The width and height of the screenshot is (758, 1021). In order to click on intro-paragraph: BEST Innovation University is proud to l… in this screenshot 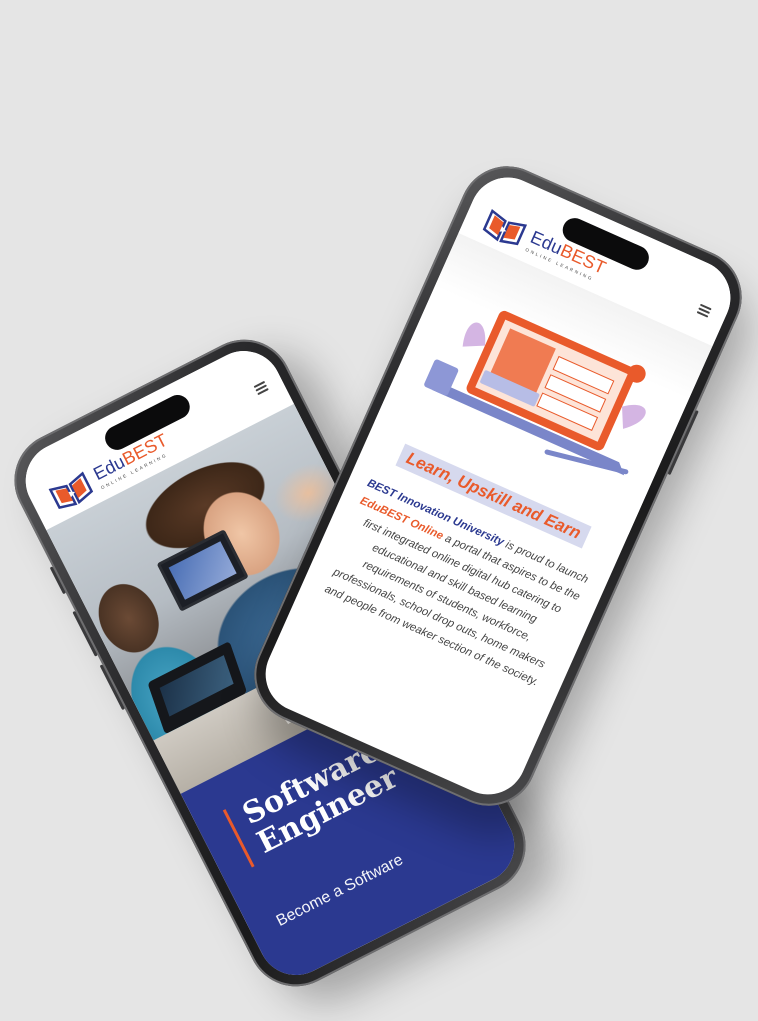, I will do `click(454, 584)`.